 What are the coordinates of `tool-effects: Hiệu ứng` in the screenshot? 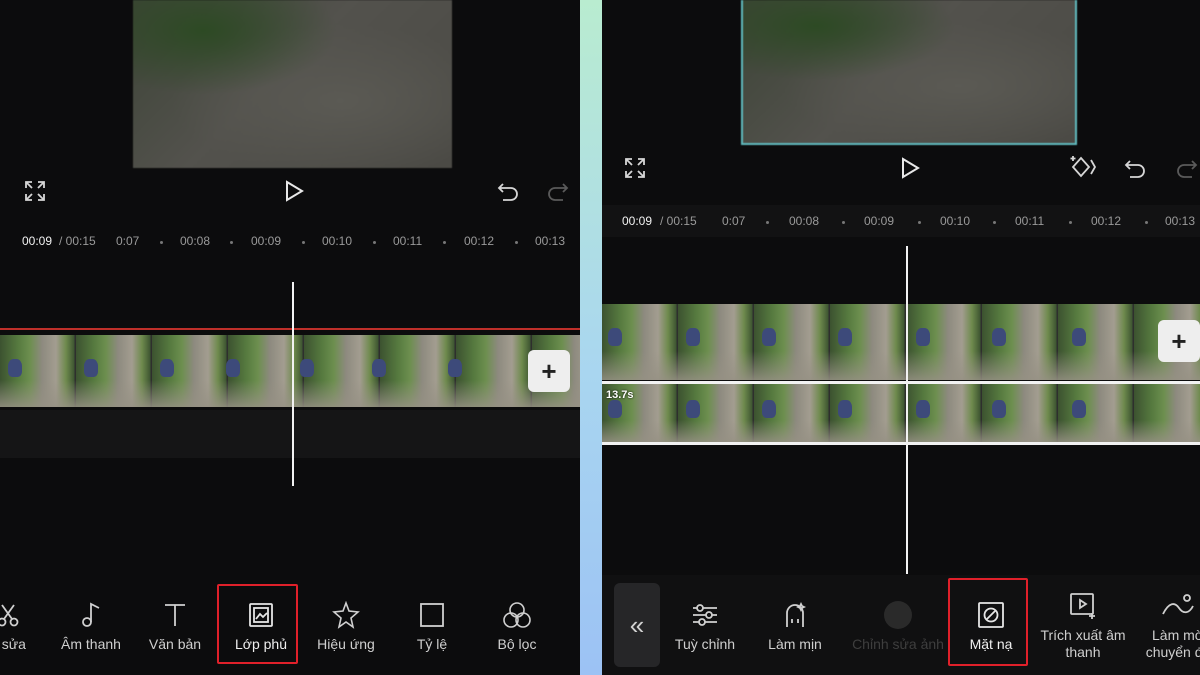 It's located at (346, 625).